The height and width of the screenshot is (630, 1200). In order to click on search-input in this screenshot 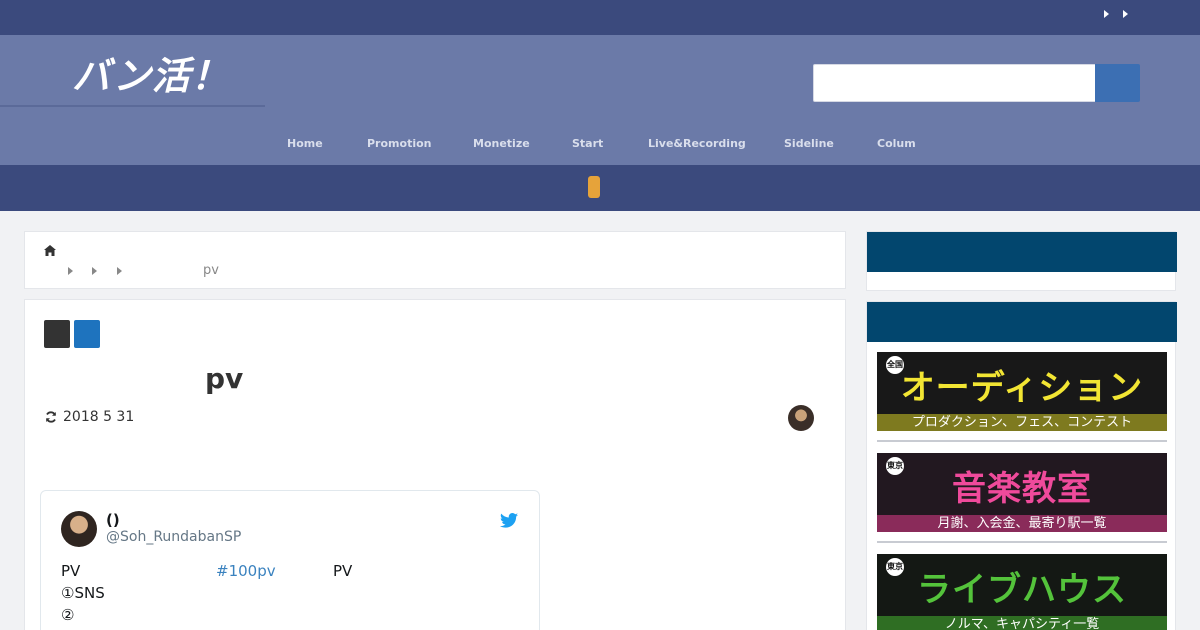, I will do `click(954, 83)`.